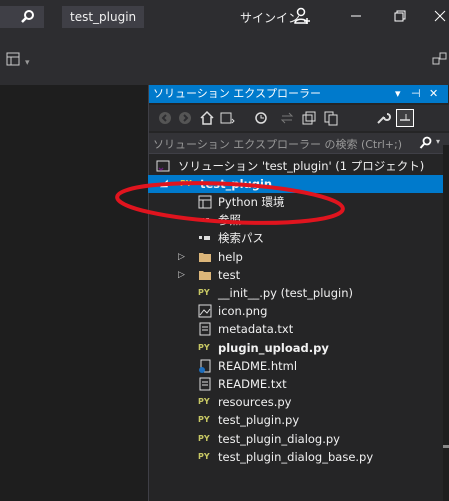  What do you see at coordinates (261, 118) in the screenshot?
I see `pending-changes-icon` at bounding box center [261, 118].